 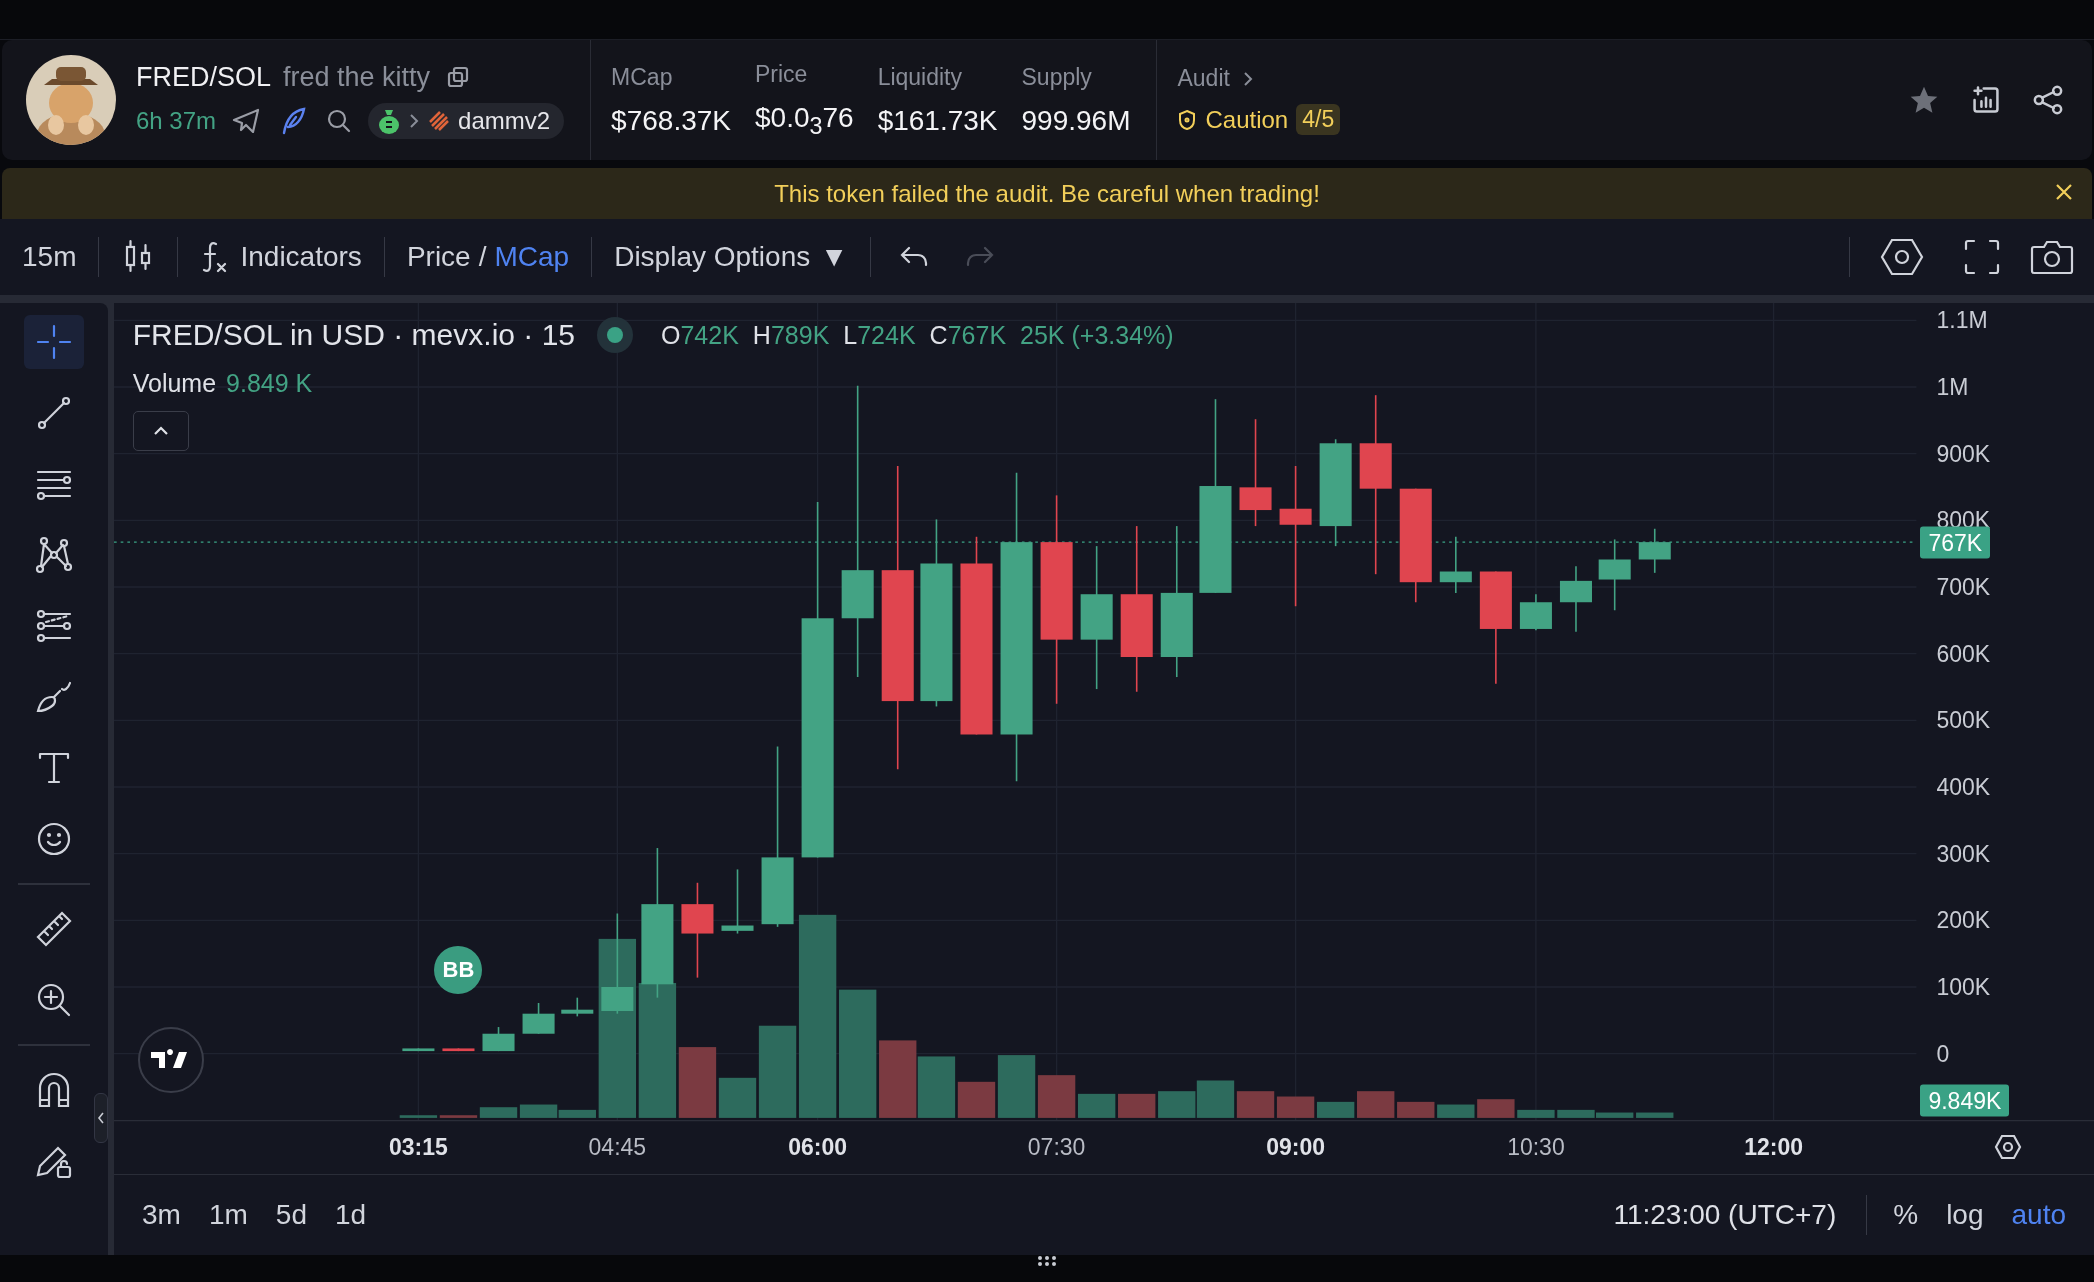 What do you see at coordinates (2038, 1214) in the screenshot?
I see `scale-toggle: auto` at bounding box center [2038, 1214].